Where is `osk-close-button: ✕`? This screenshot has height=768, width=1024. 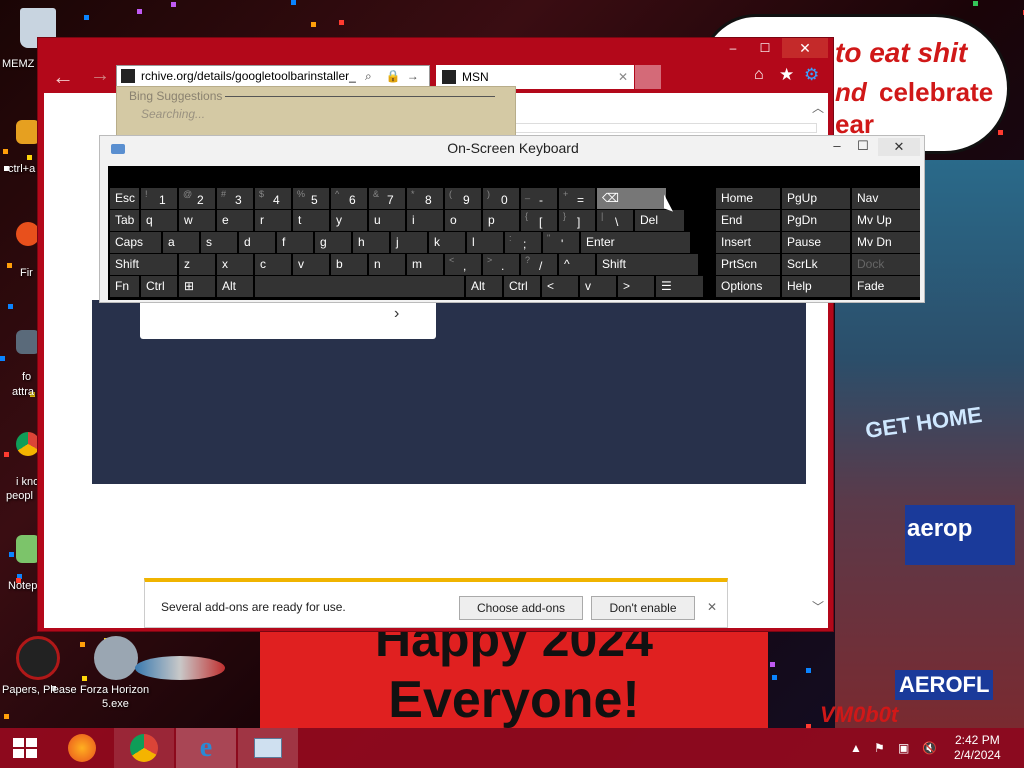
osk-close-button: ✕ is located at coordinates (899, 147).